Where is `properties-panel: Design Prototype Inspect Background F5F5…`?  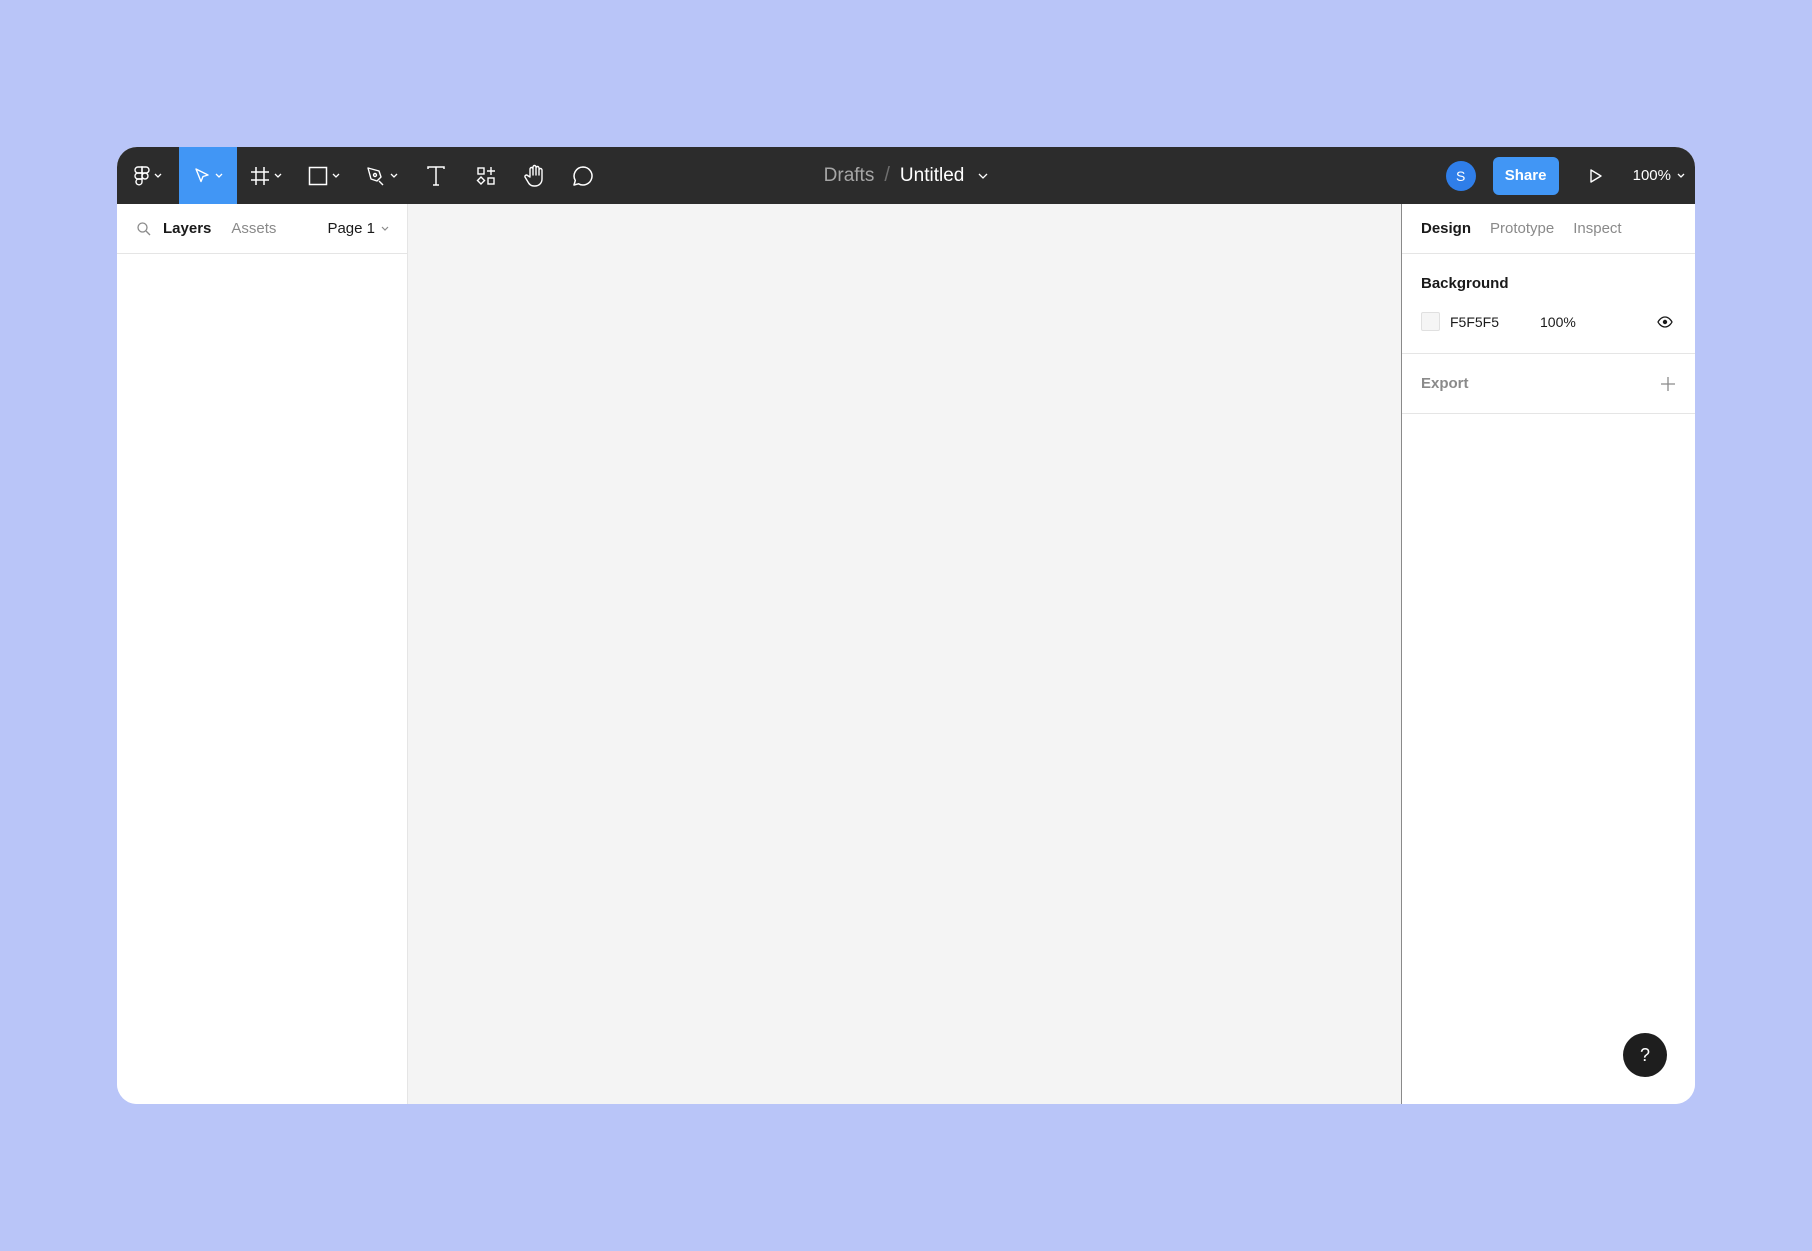 properties-panel: Design Prototype Inspect Background F5F5… is located at coordinates (1548, 654).